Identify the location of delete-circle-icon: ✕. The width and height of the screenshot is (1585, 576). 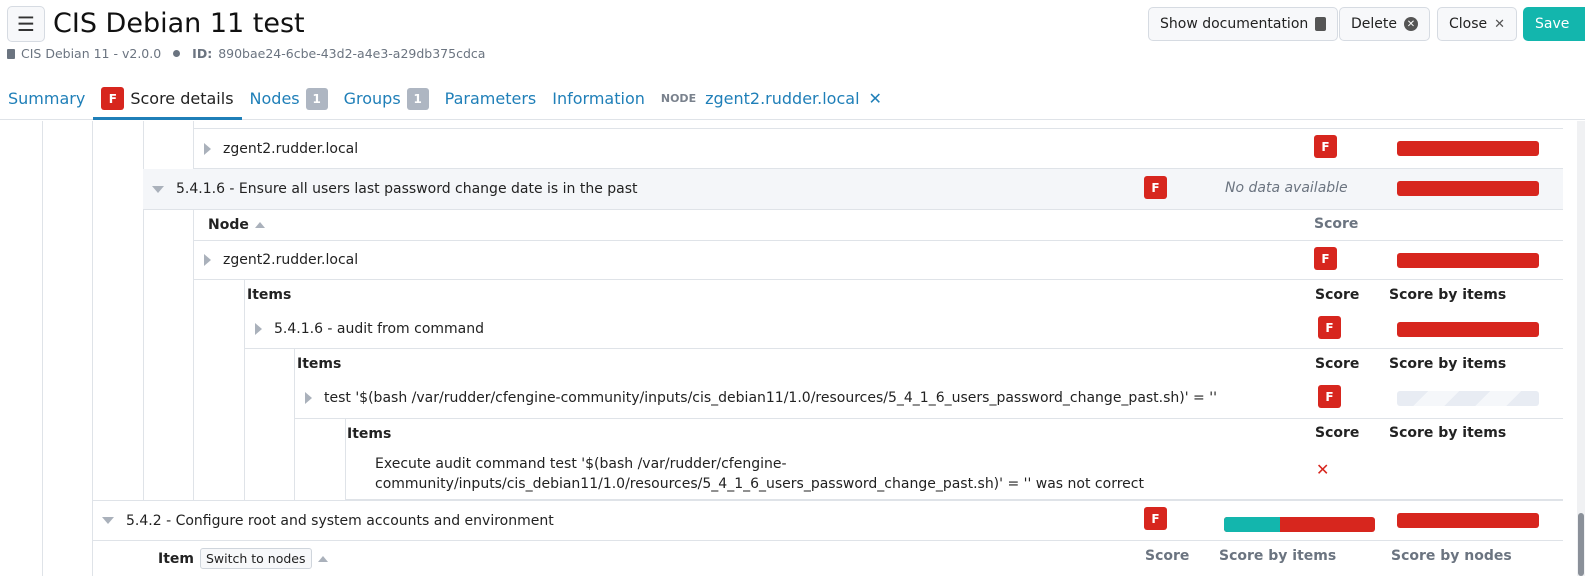
(1411, 24).